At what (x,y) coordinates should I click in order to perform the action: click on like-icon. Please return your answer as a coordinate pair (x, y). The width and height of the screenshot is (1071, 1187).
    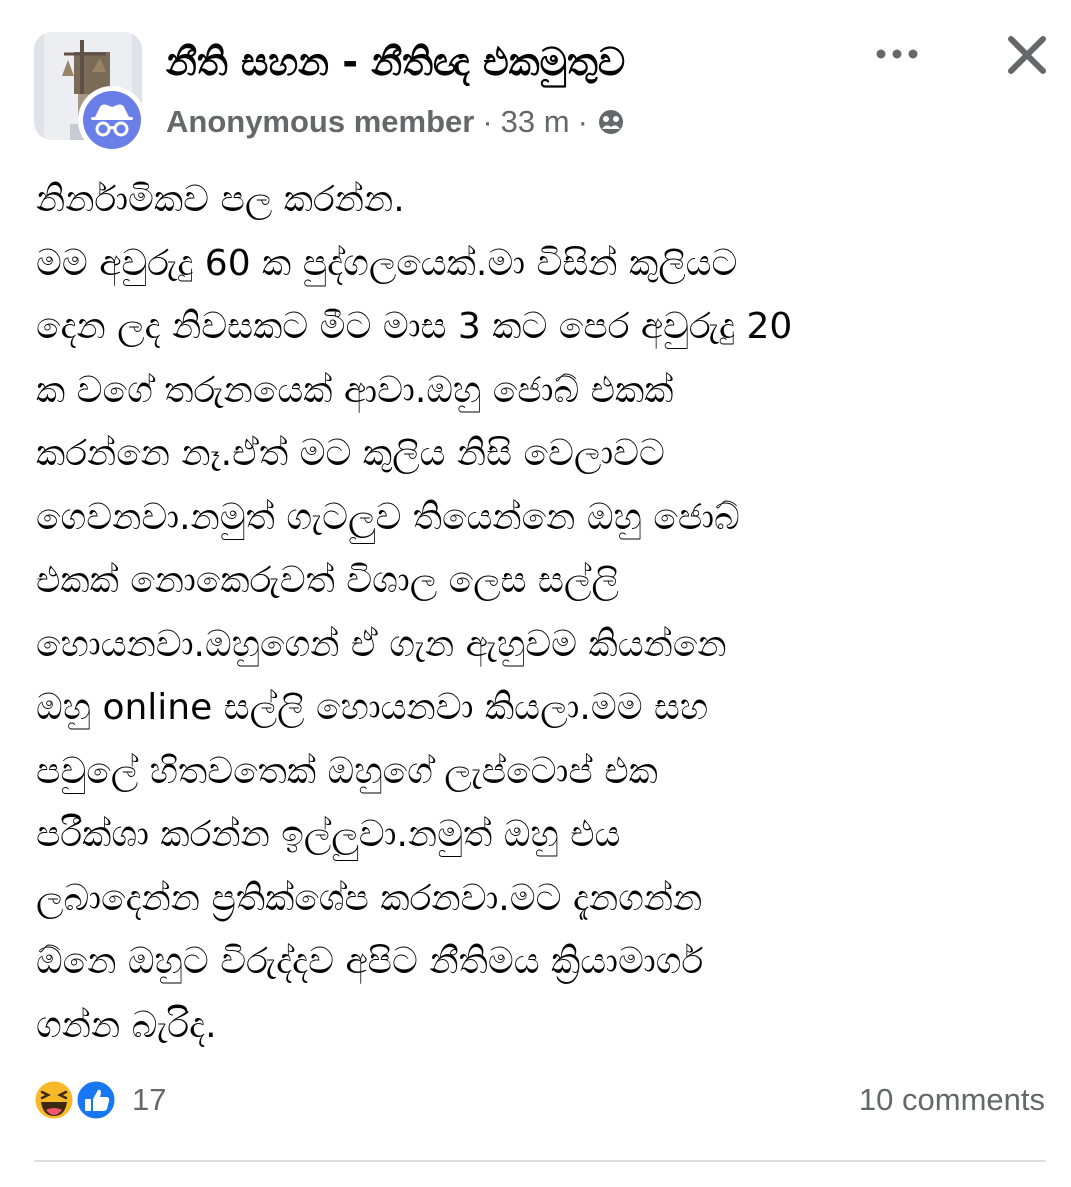
    Looking at the image, I should click on (96, 1100).